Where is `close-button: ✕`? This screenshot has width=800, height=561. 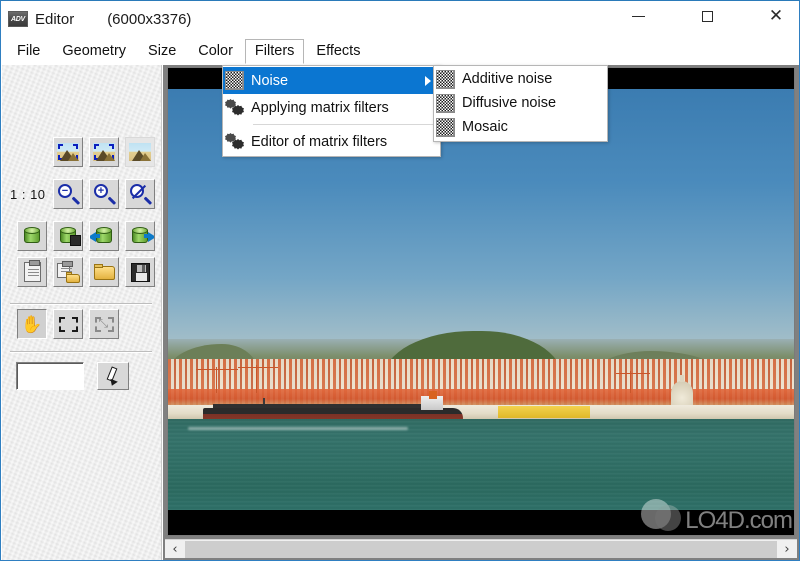 close-button: ✕ is located at coordinates (776, 16).